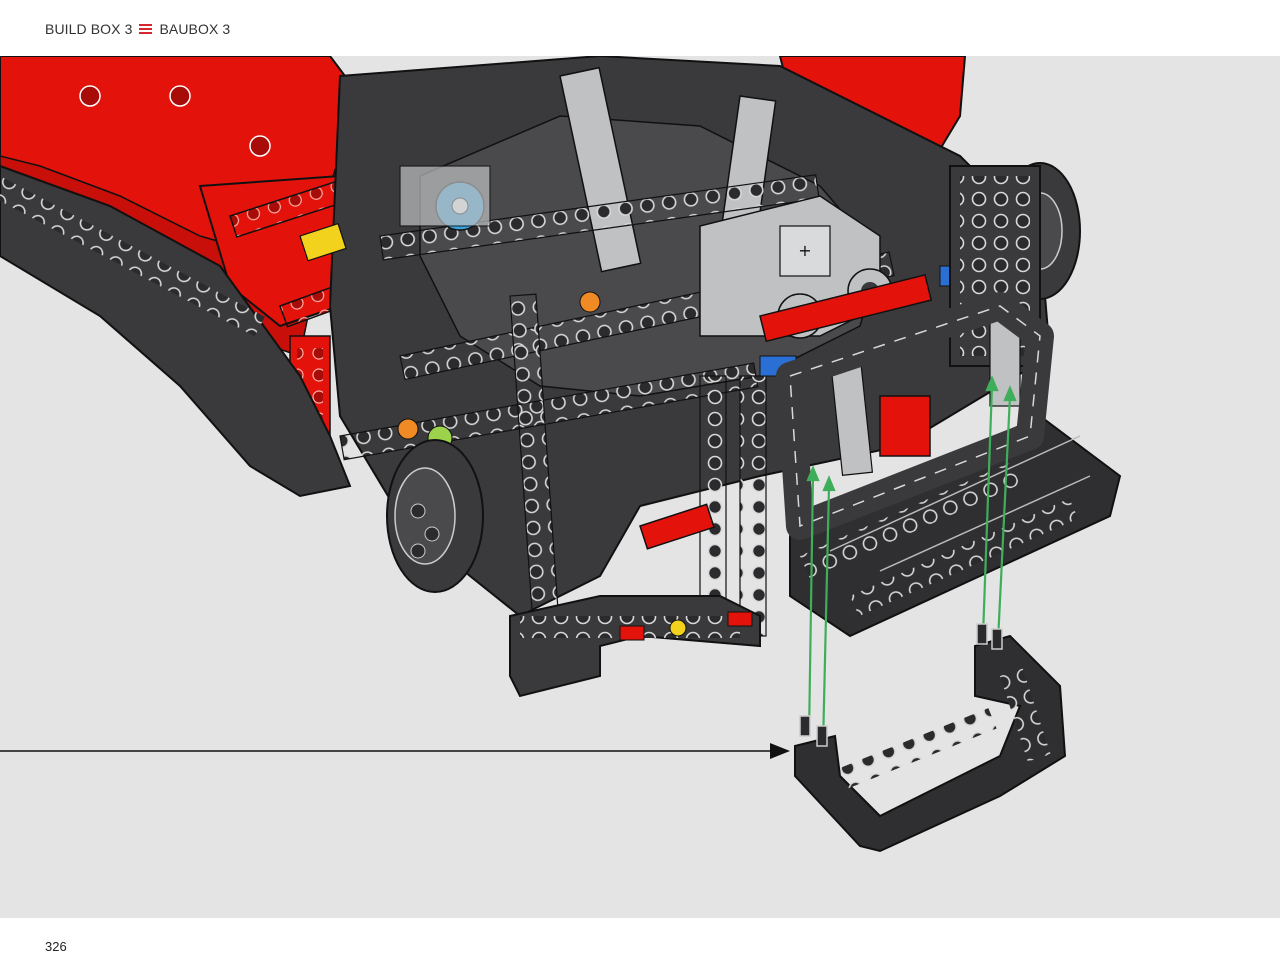  I want to click on arrow-callout-icon, so click(395, 751).